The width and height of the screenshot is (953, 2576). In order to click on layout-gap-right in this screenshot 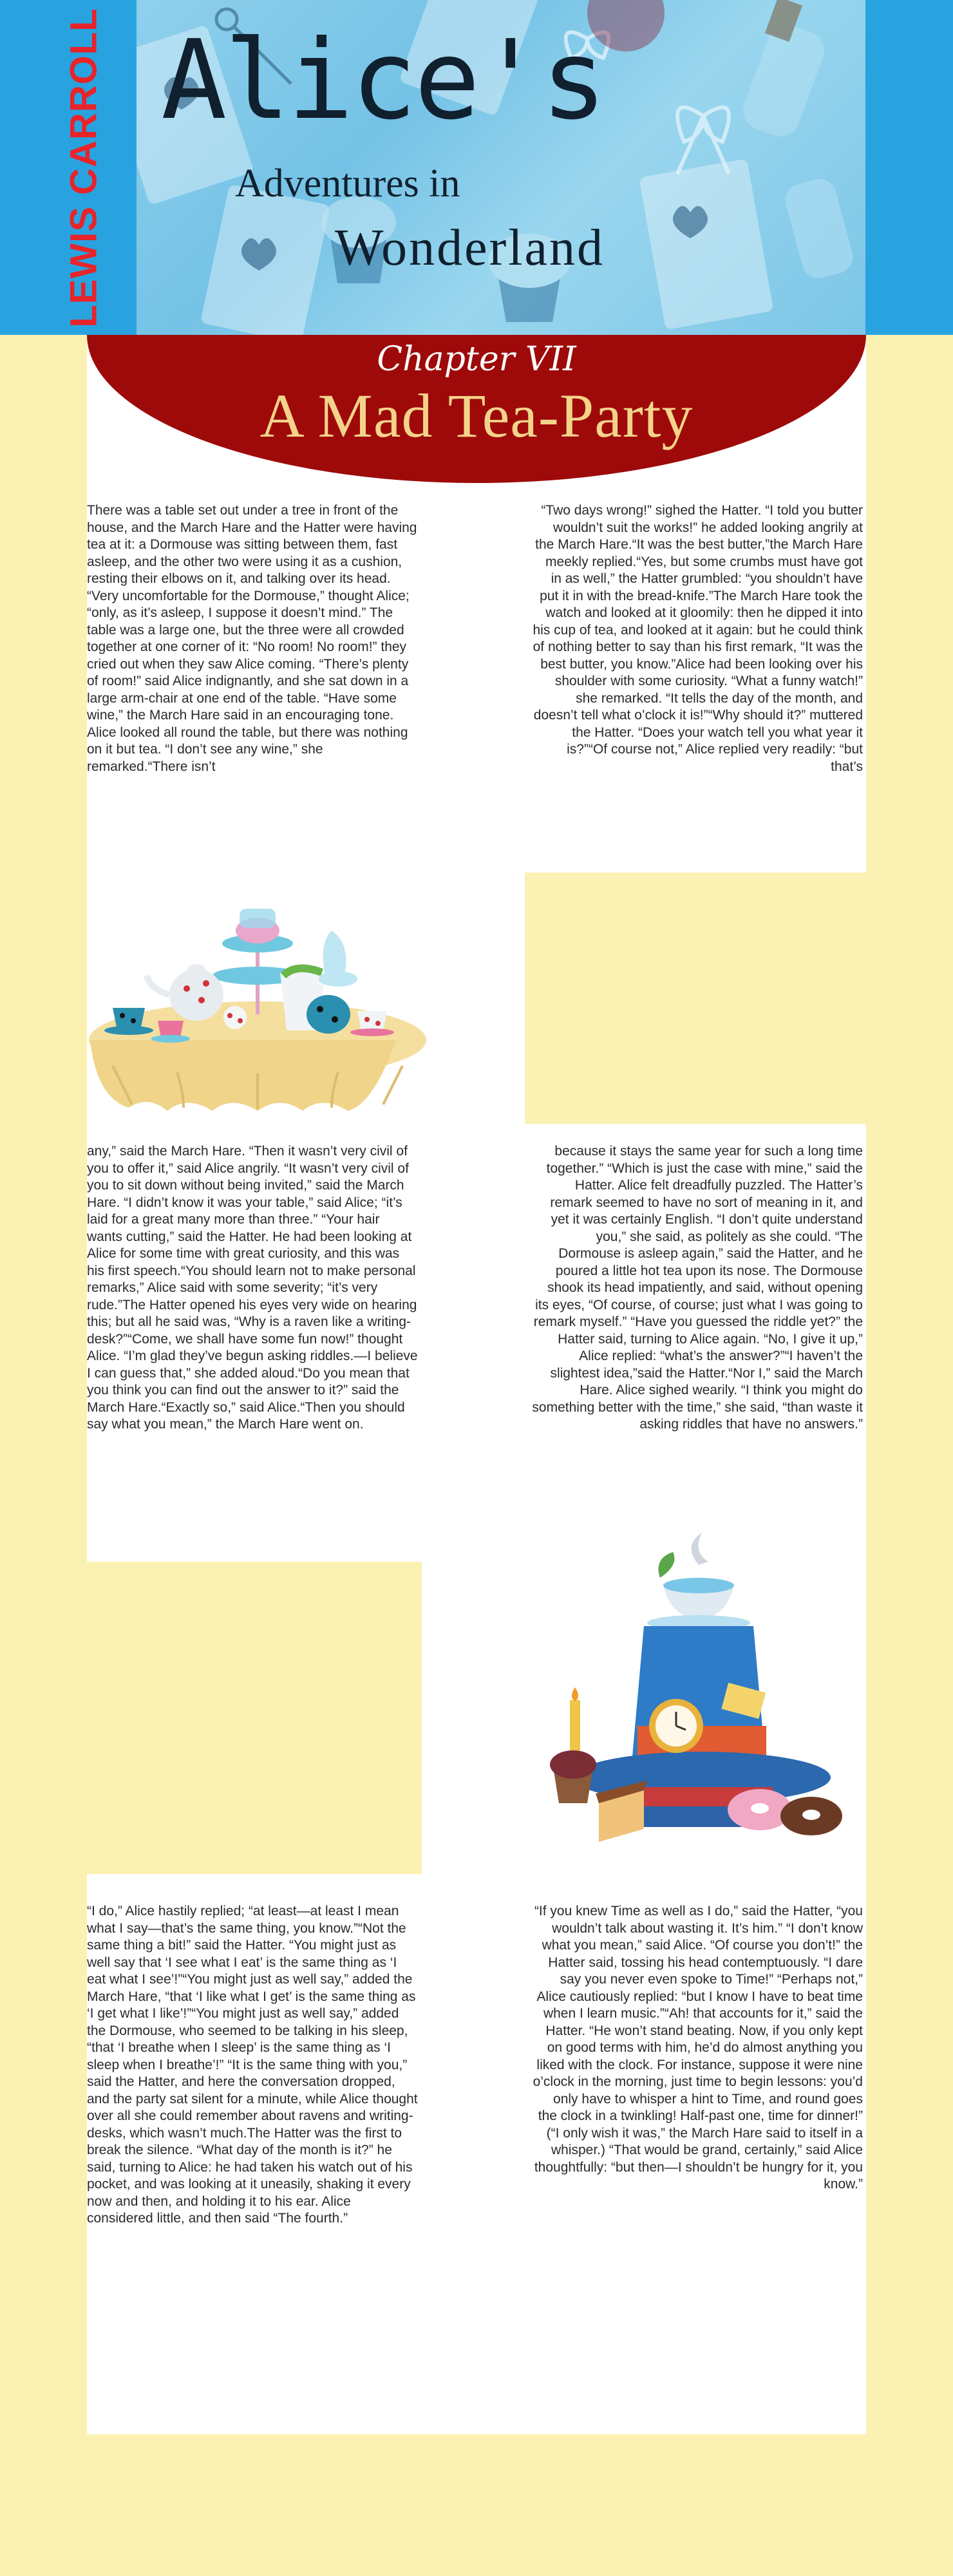, I will do `click(695, 999)`.